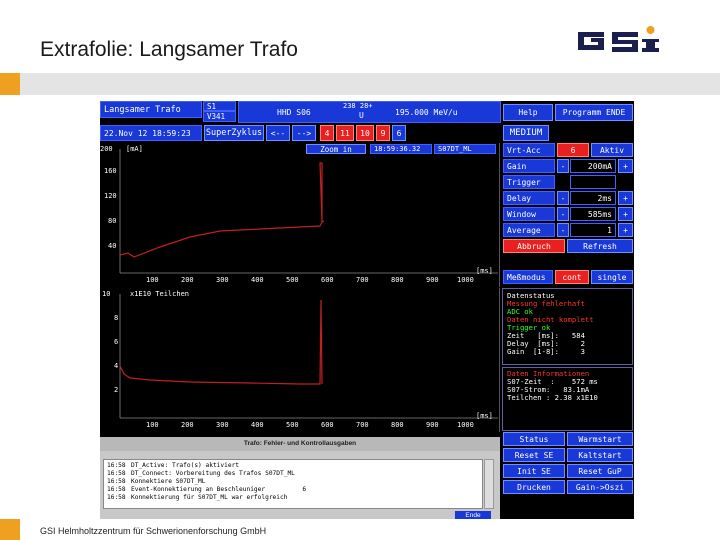  What do you see at coordinates (546, 351) in the screenshot?
I see `status-gain: Gain [1-8]: 3` at bounding box center [546, 351].